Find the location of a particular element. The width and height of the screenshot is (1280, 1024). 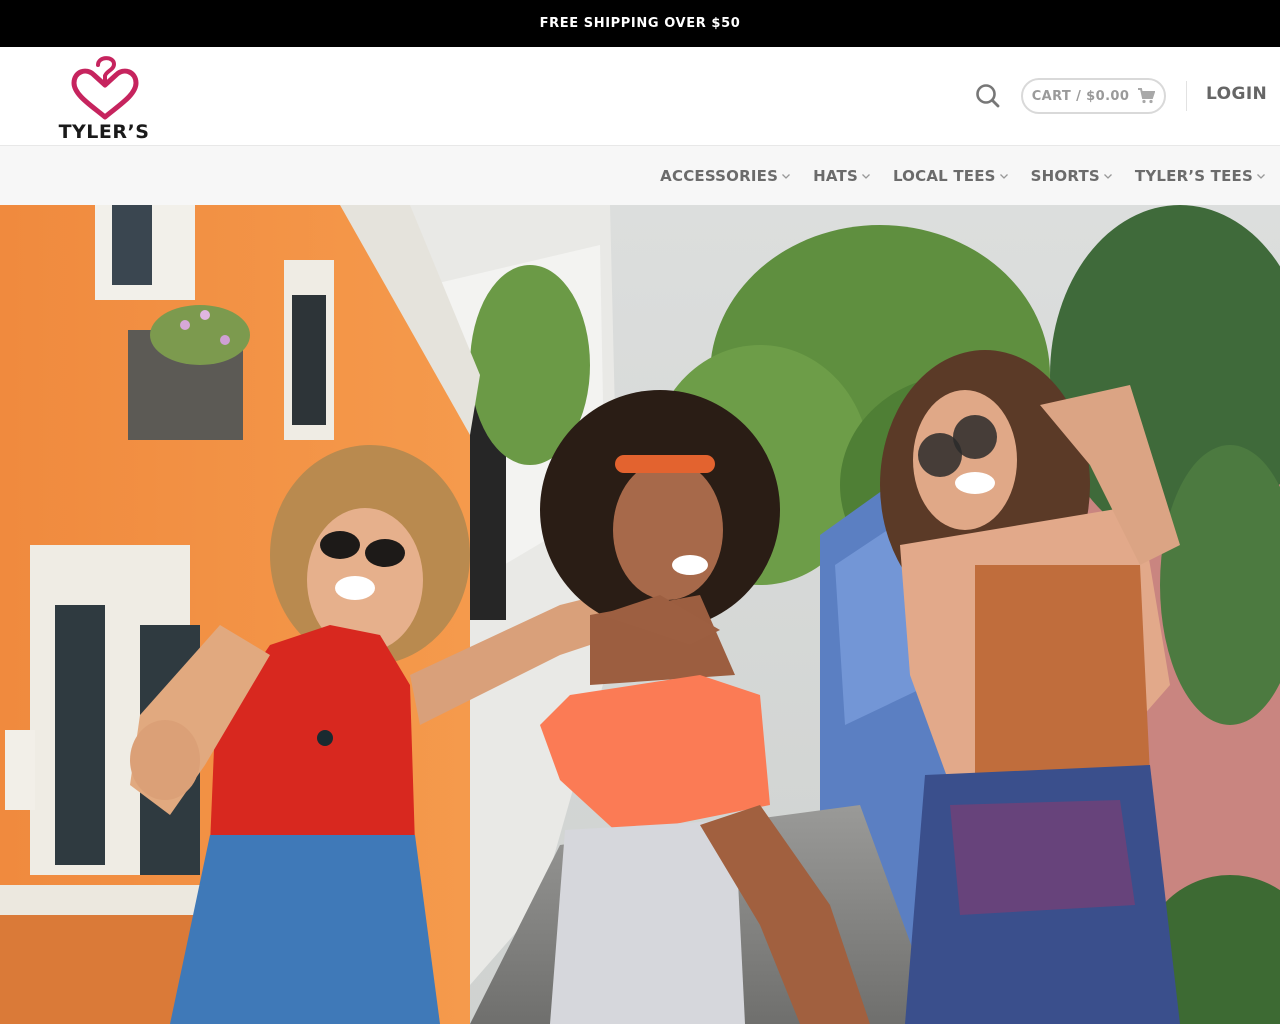

nav-item-label: LOCAL TEES is located at coordinates (944, 176).